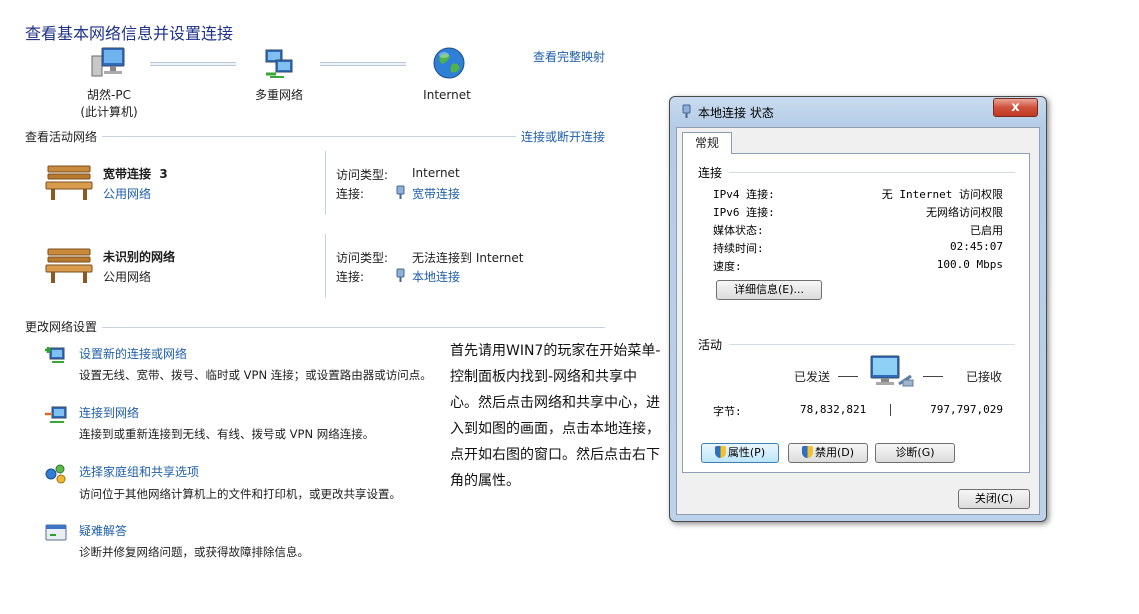  Describe the element at coordinates (984, 377) in the screenshot. I see `received-label: 已接收` at that location.